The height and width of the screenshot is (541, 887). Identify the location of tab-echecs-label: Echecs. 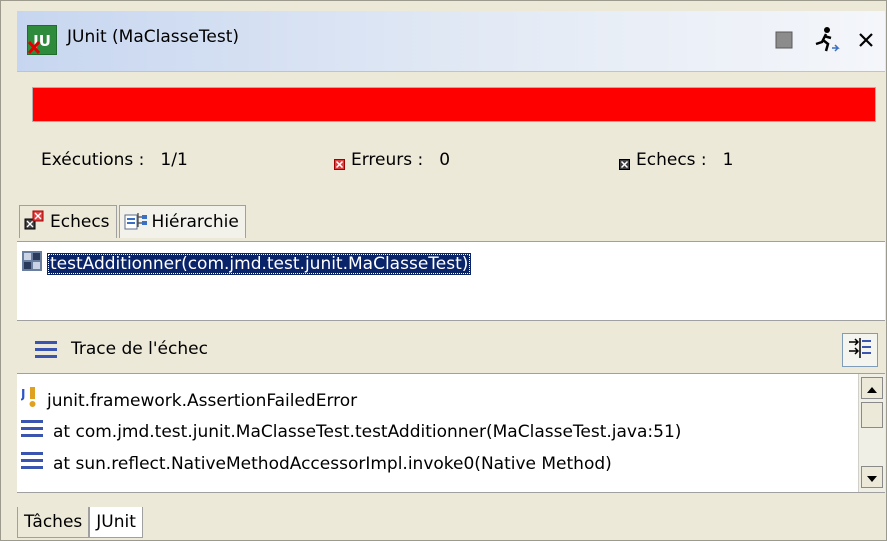
(80, 222).